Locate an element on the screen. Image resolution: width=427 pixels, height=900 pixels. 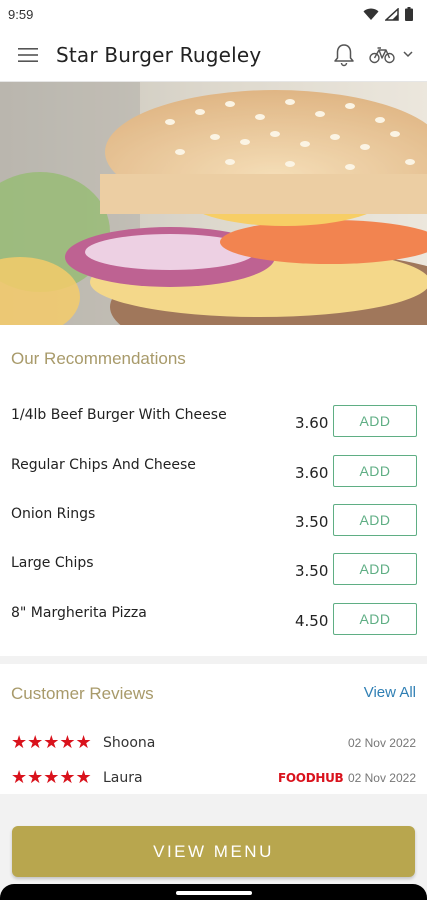
reviewer-name: Laura is located at coordinates (123, 778).